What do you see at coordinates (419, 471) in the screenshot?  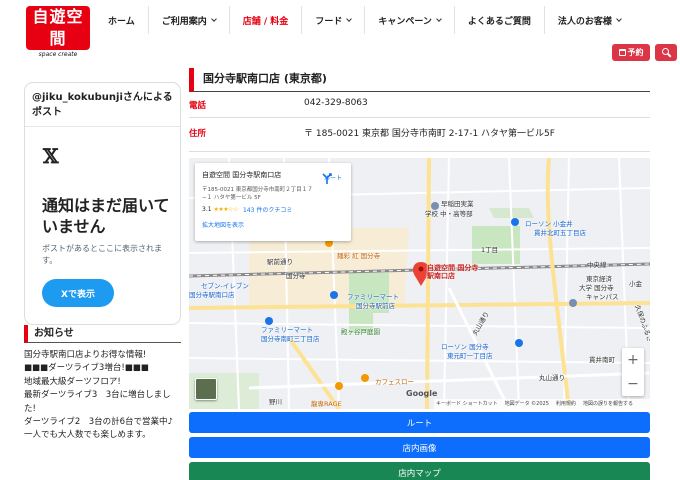 I see `floor-map-button: 店内マップ` at bounding box center [419, 471].